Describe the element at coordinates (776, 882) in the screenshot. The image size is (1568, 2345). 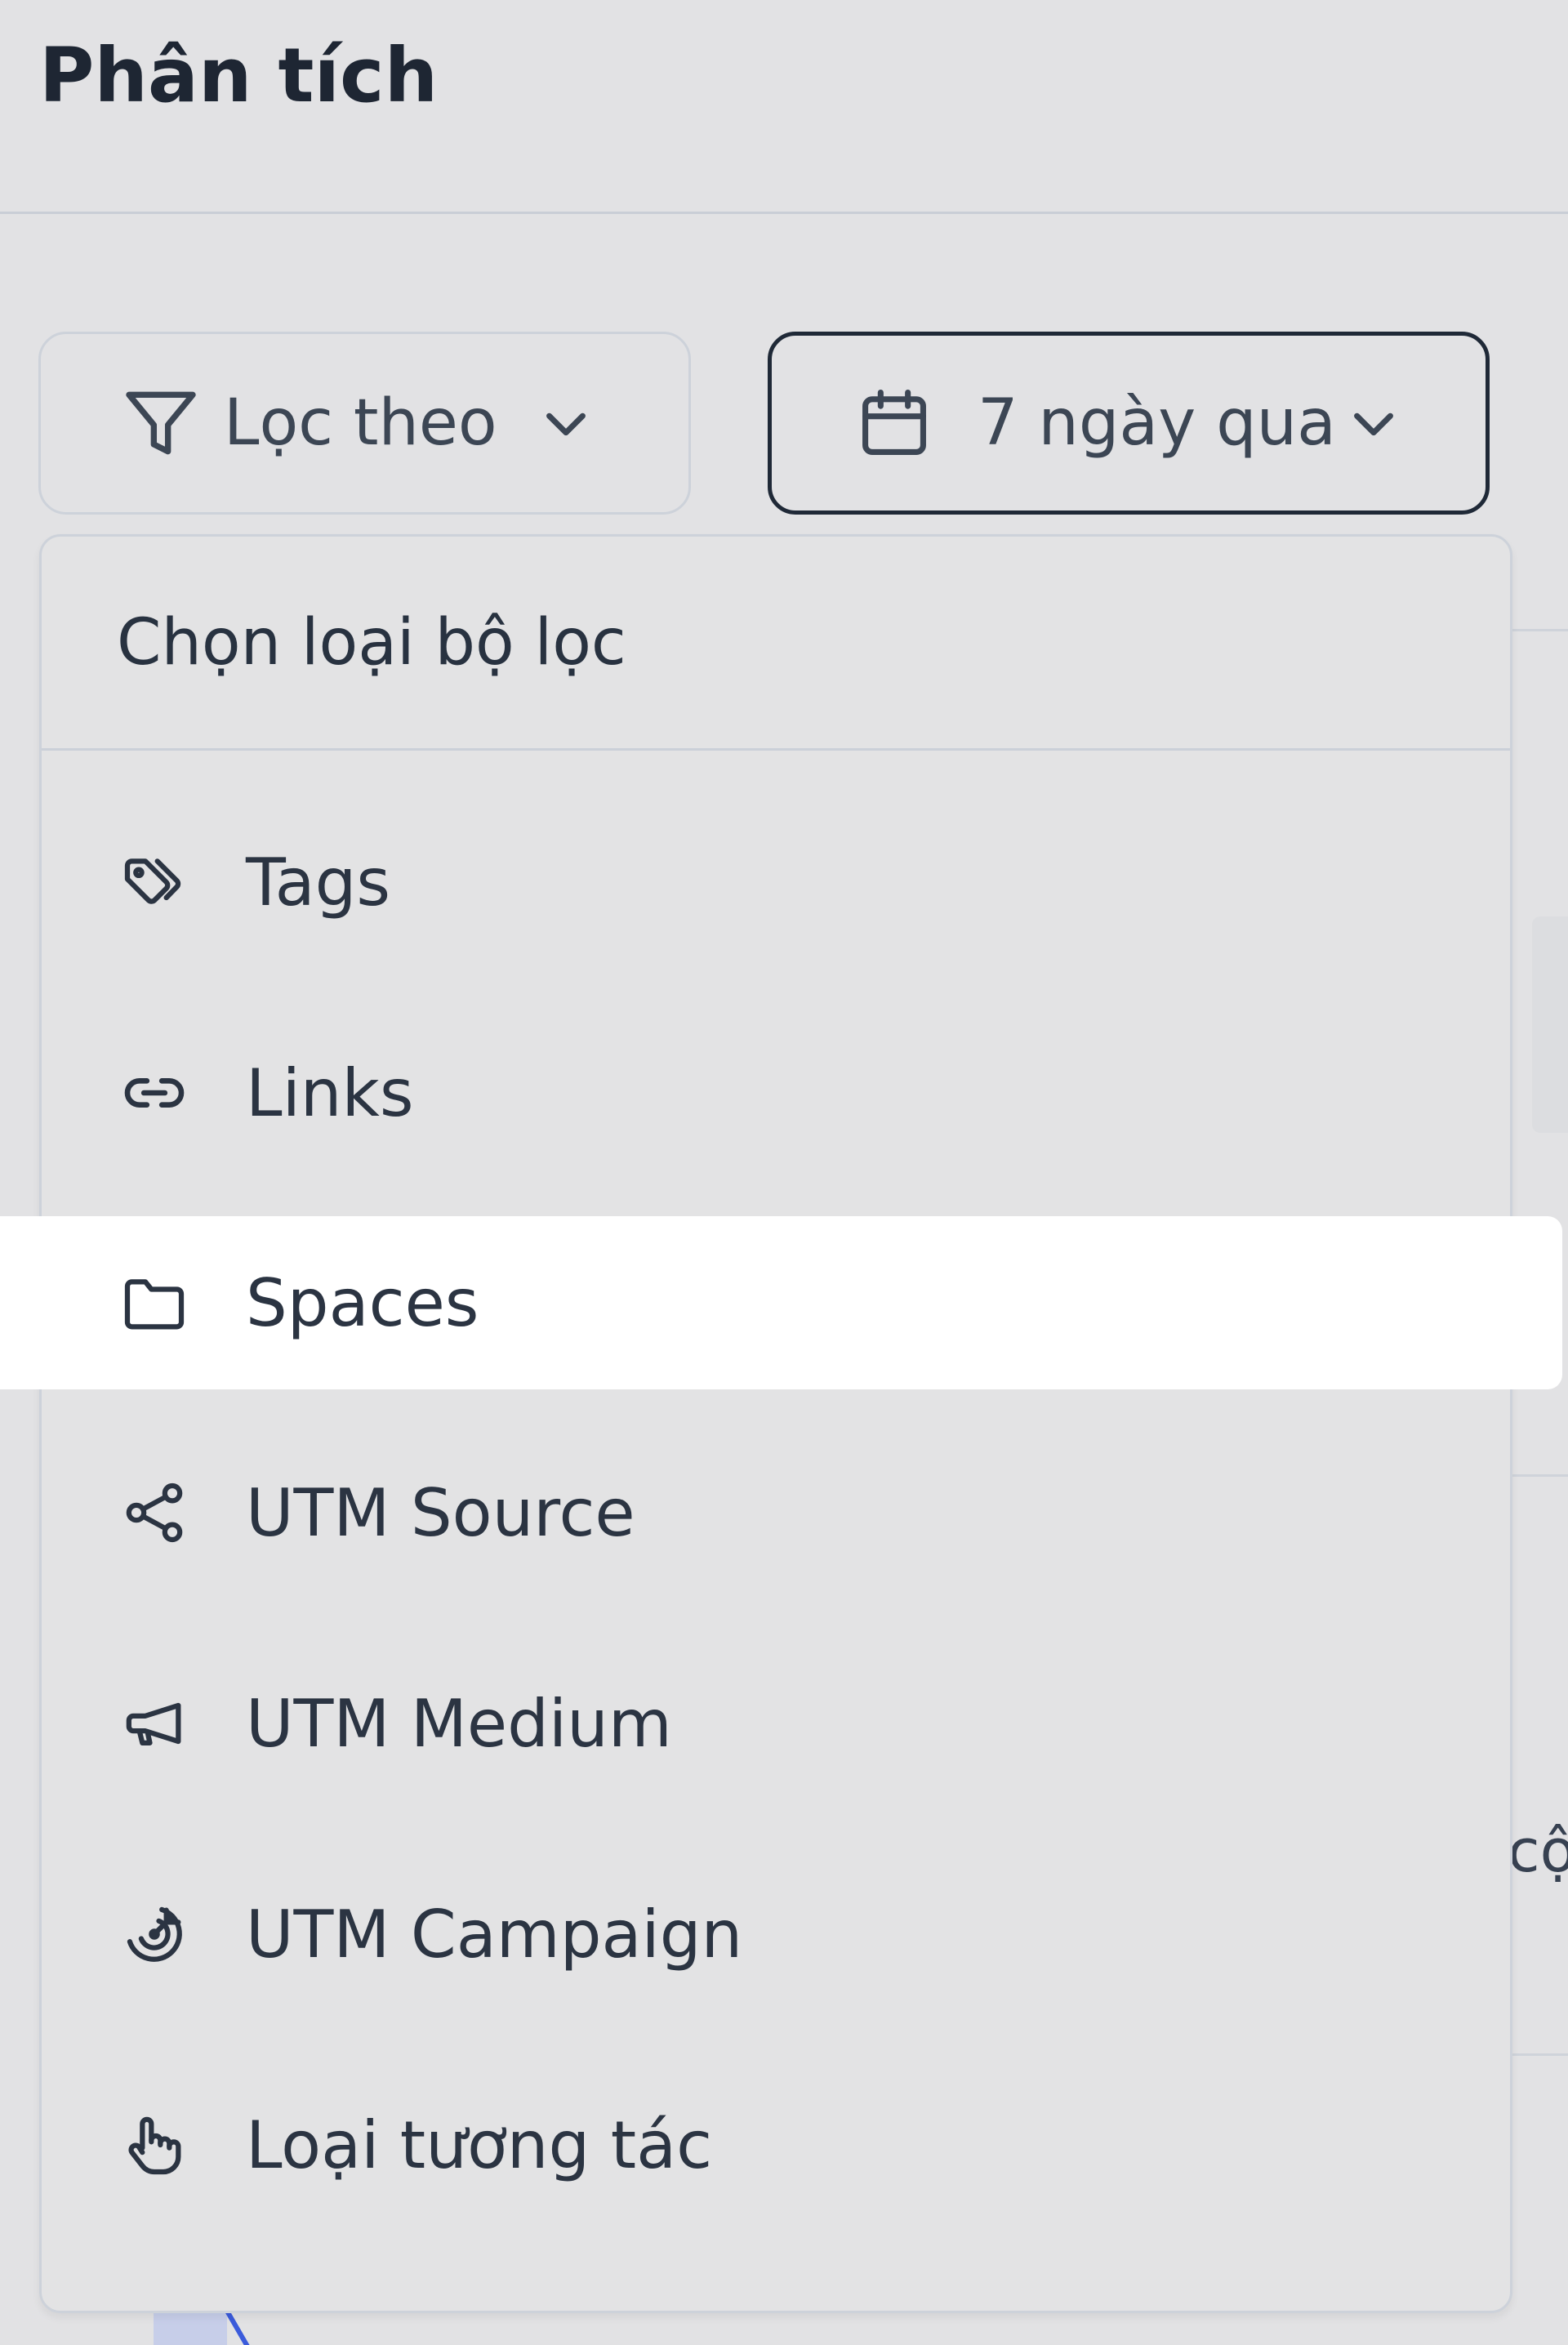
I see `menu-item-tags: Tags` at that location.